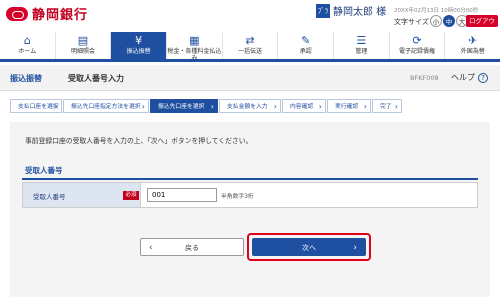 The width and height of the screenshot is (500, 303). I want to click on user-icon: ﾌﾞﾗ, so click(323, 10).